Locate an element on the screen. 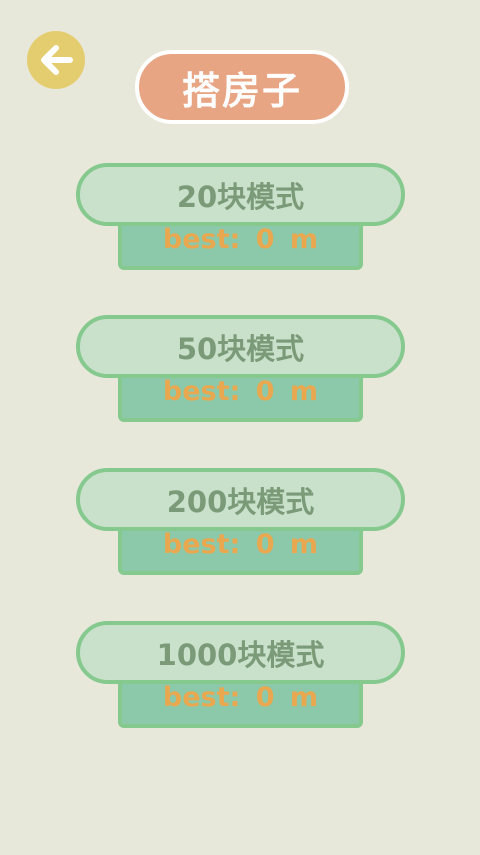 Image resolution: width=480 pixels, height=855 pixels. mode-card-200: 200块模式 best: 0 m is located at coordinates (240, 522).